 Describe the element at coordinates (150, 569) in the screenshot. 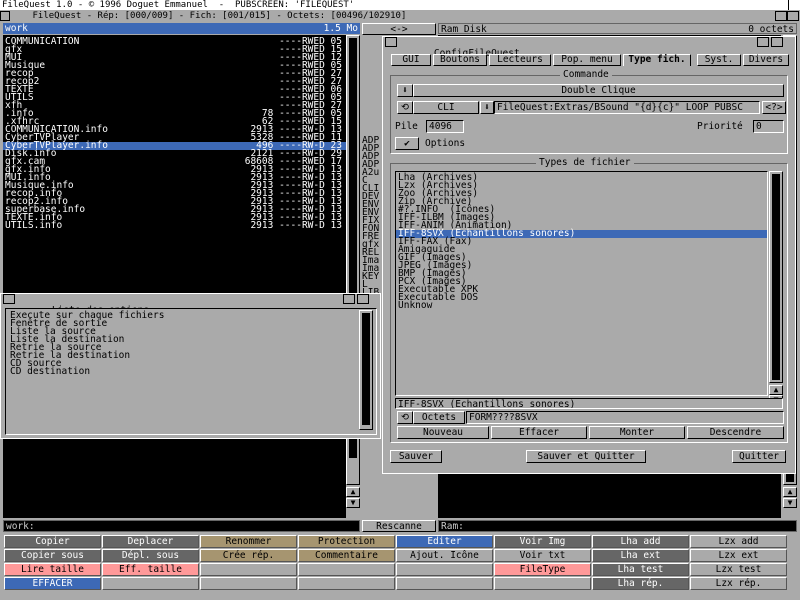

I see `command-button: Eff. taille` at that location.